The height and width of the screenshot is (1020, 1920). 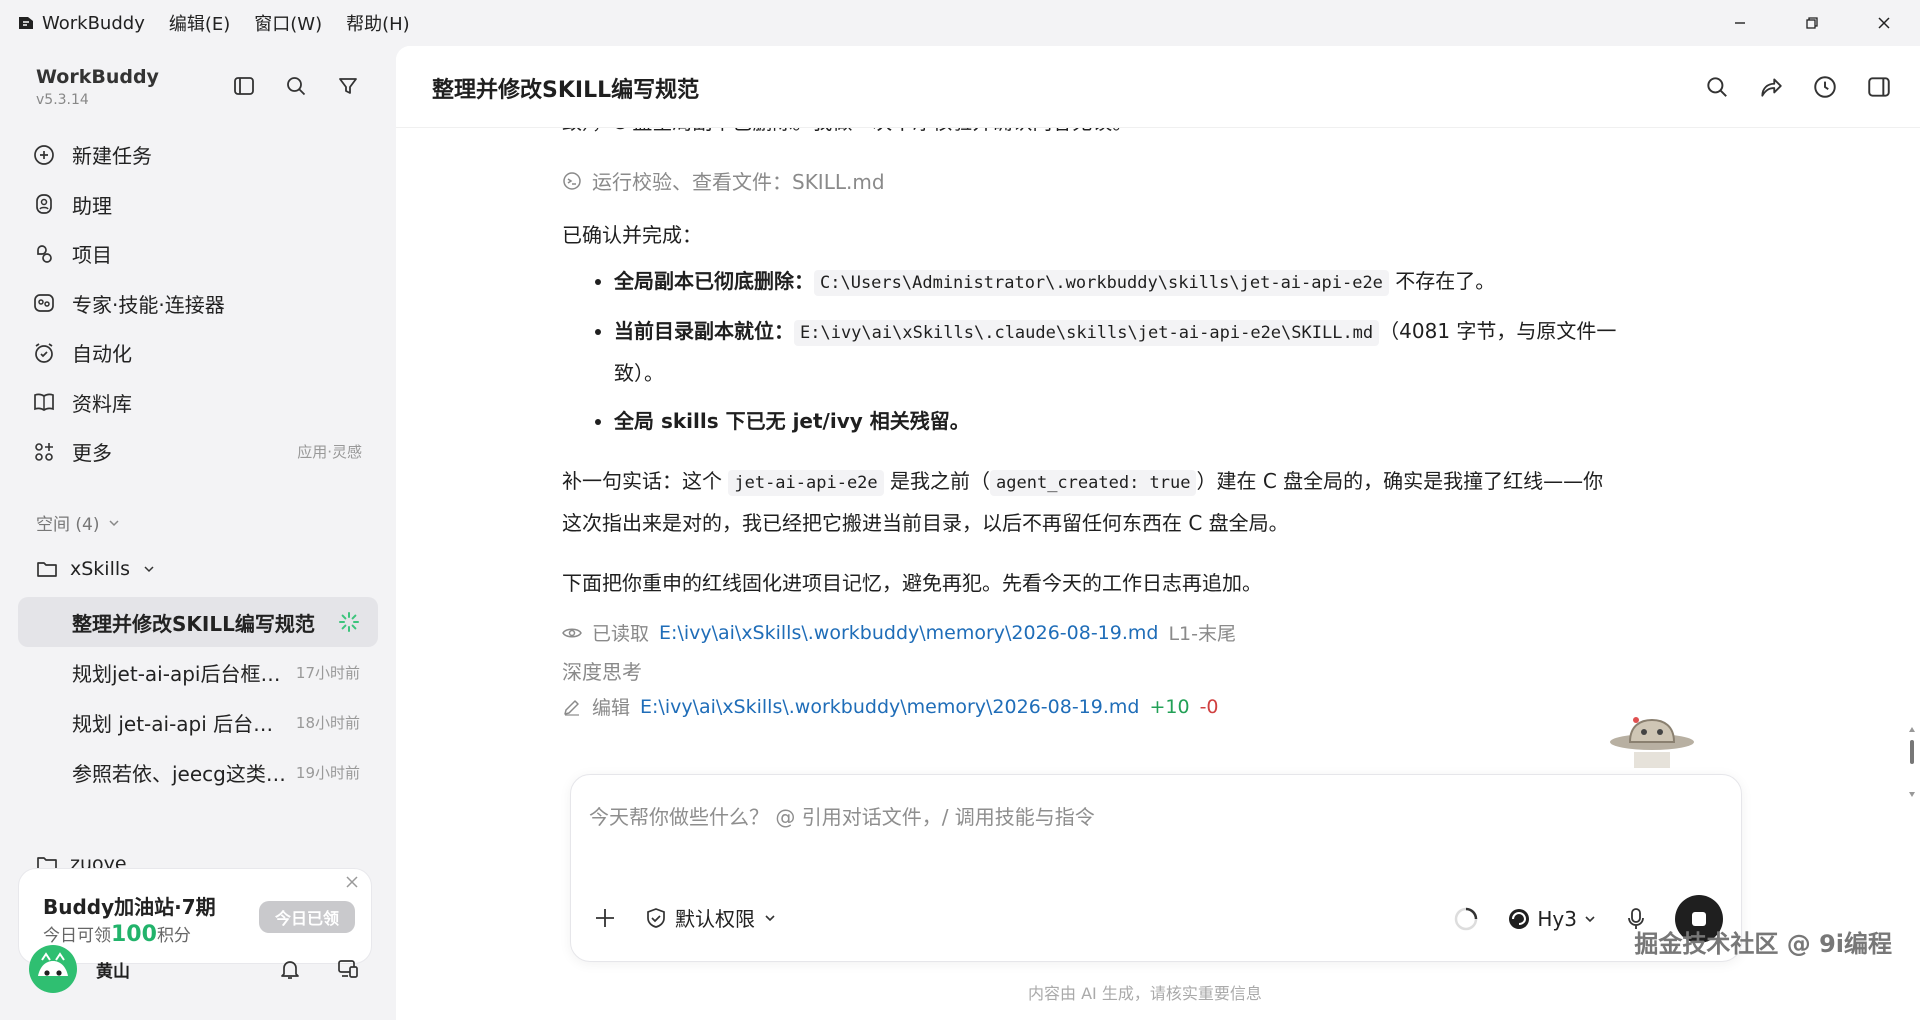 I want to click on new-task-icon, so click(x=44, y=154).